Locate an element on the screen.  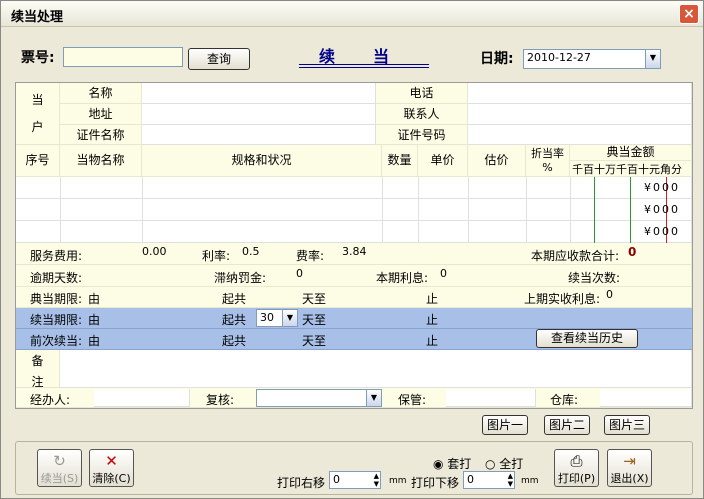
feerate-value: 3.84 is located at coordinates (354, 251).